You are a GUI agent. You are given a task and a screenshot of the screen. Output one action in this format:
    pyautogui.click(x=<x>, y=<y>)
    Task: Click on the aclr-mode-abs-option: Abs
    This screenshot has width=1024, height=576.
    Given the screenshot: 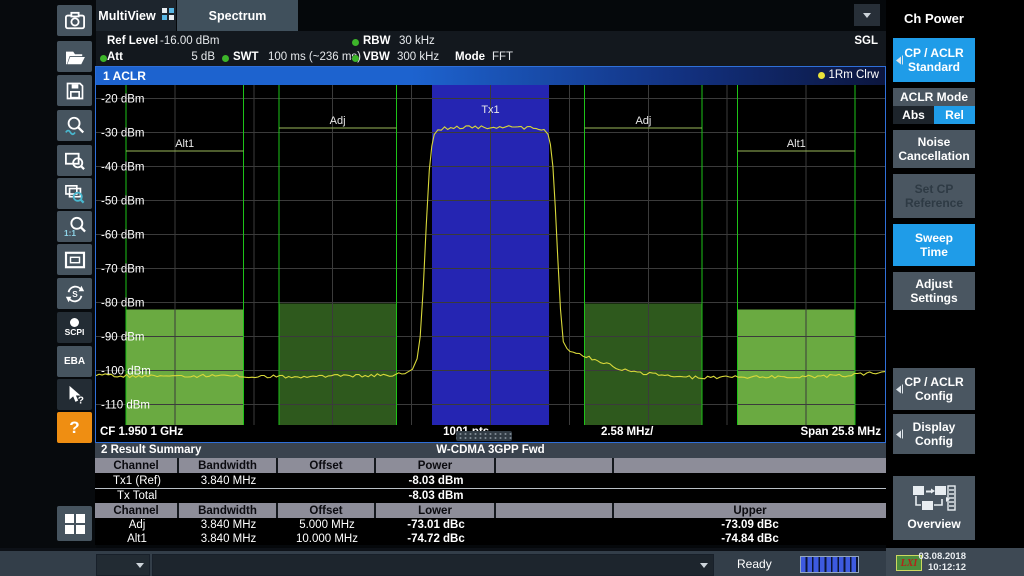 What is the action you would take?
    pyautogui.click(x=913, y=115)
    